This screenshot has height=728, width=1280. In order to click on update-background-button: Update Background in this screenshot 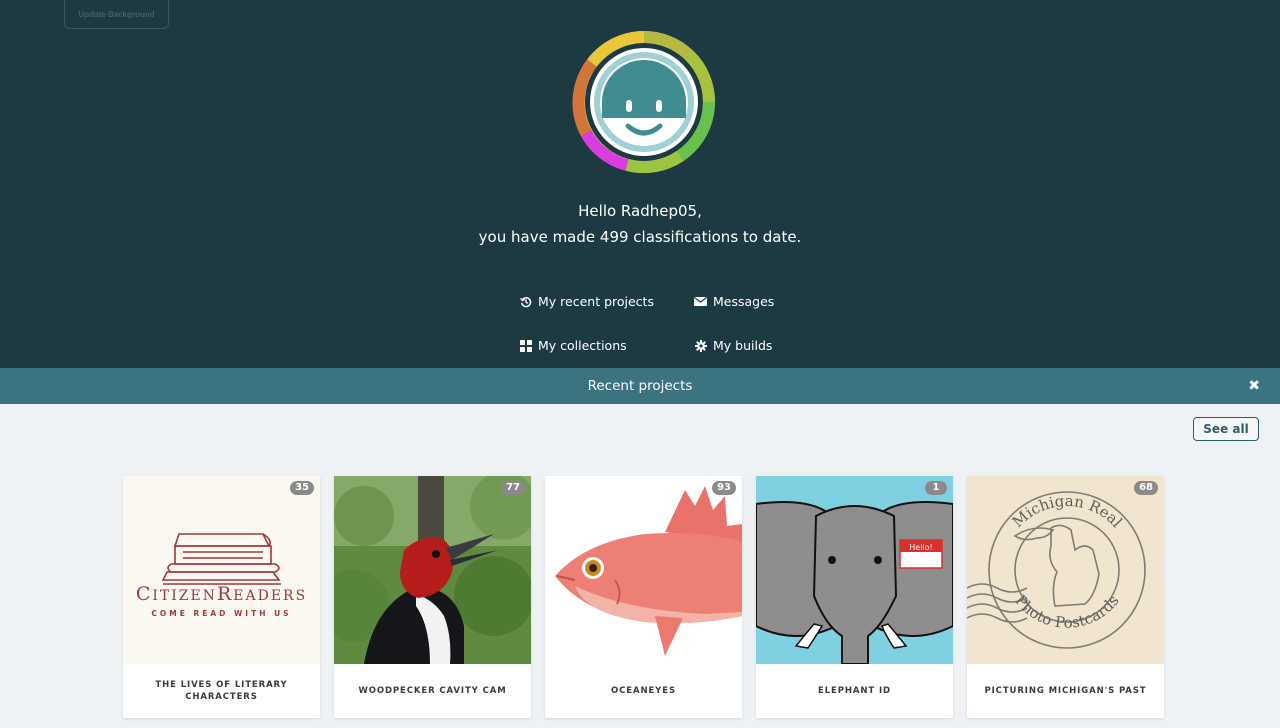, I will do `click(116, 14)`.